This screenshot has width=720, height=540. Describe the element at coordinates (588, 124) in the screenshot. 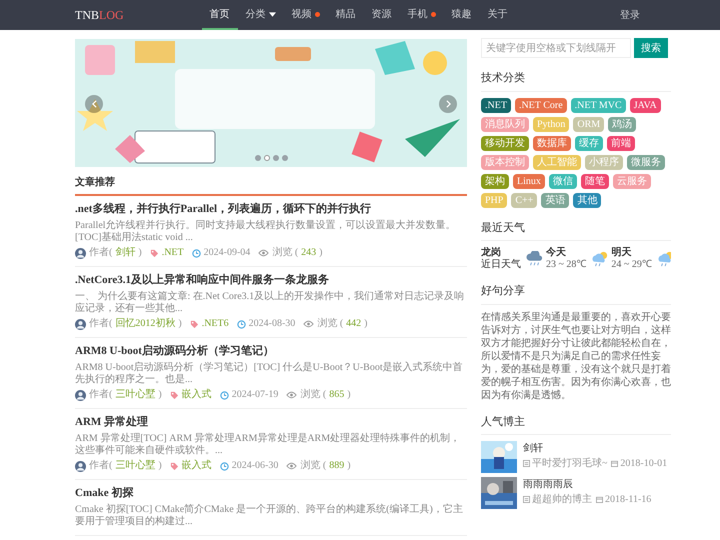

I see `category-tag: ORM` at that location.